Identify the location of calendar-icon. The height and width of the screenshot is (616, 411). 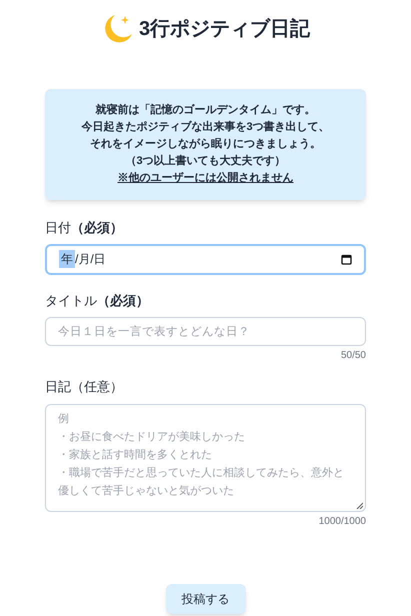
(346, 259).